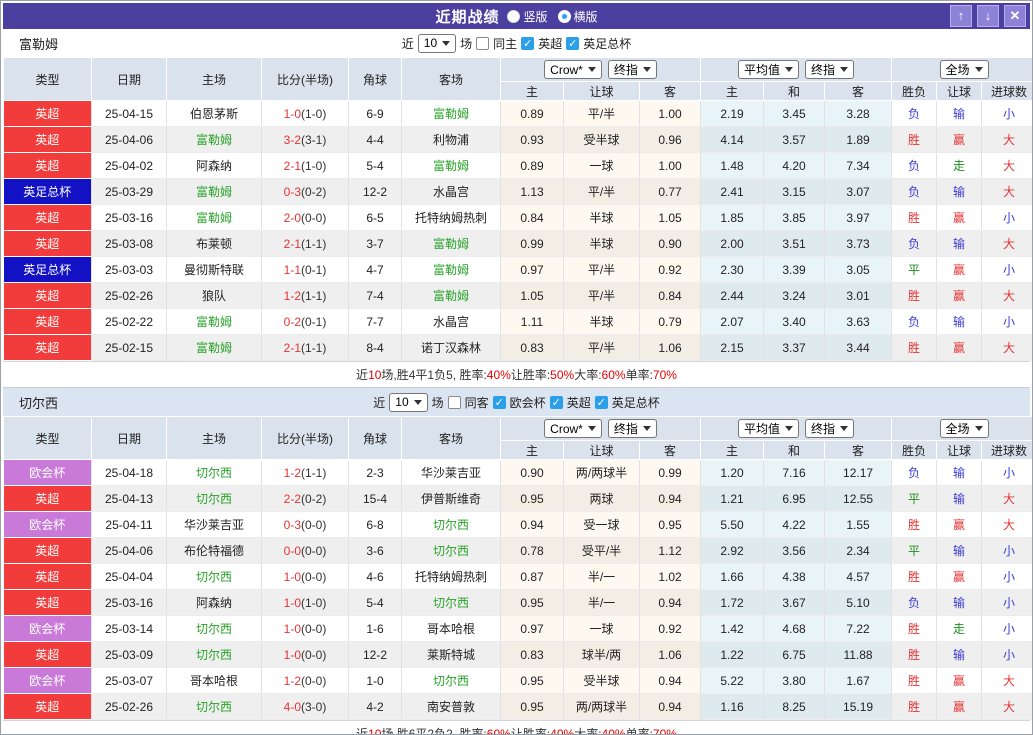 Image resolution: width=1033 pixels, height=735 pixels. I want to click on crow-away-odds: 1.06, so click(670, 654).